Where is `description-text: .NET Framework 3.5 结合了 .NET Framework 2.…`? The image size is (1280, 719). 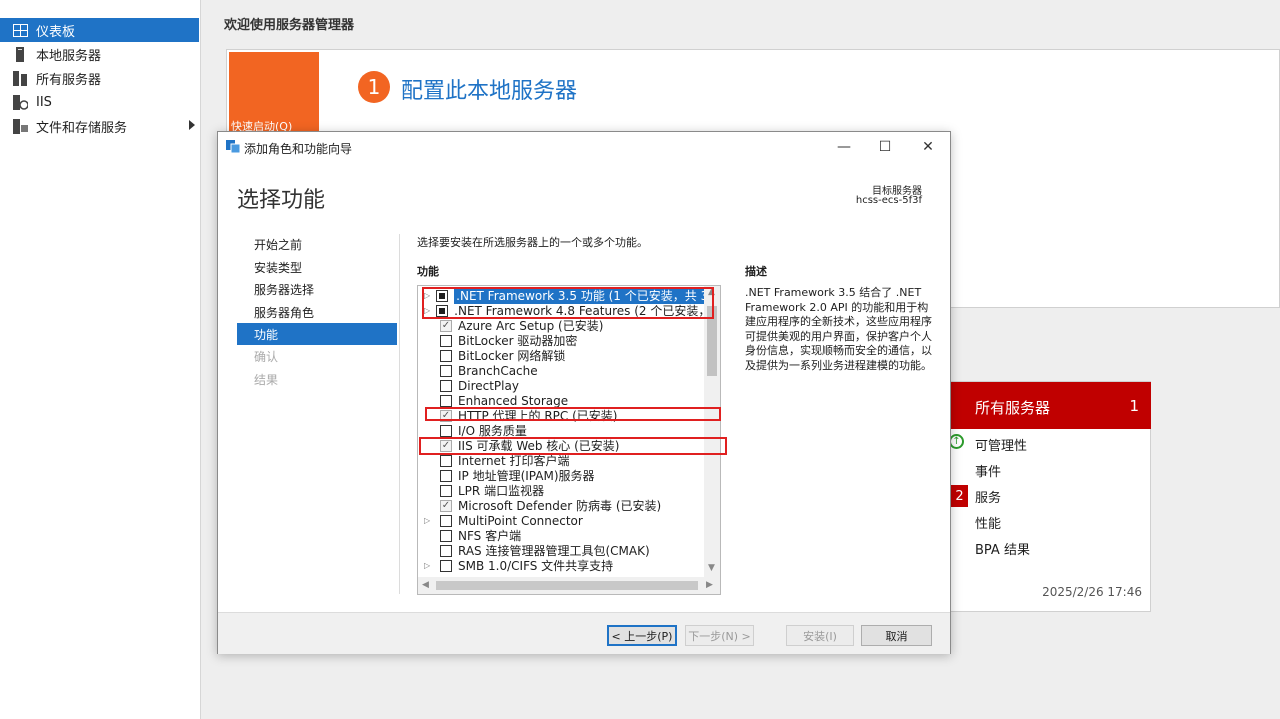 description-text: .NET Framework 3.5 结合了 .NET Framework 2.… is located at coordinates (838, 329).